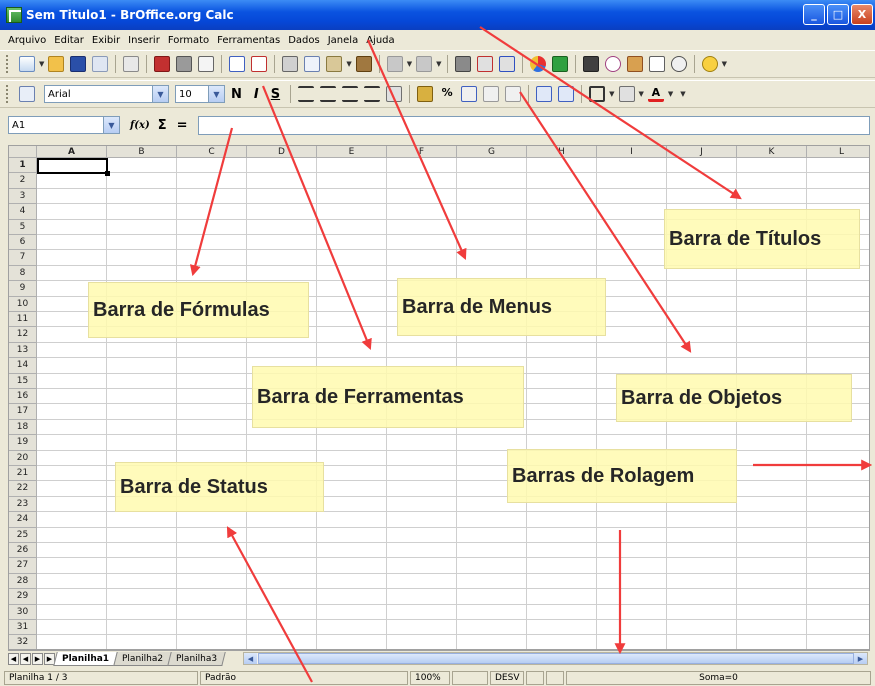 The image size is (875, 686). I want to click on open-folder-icon, so click(56, 64).